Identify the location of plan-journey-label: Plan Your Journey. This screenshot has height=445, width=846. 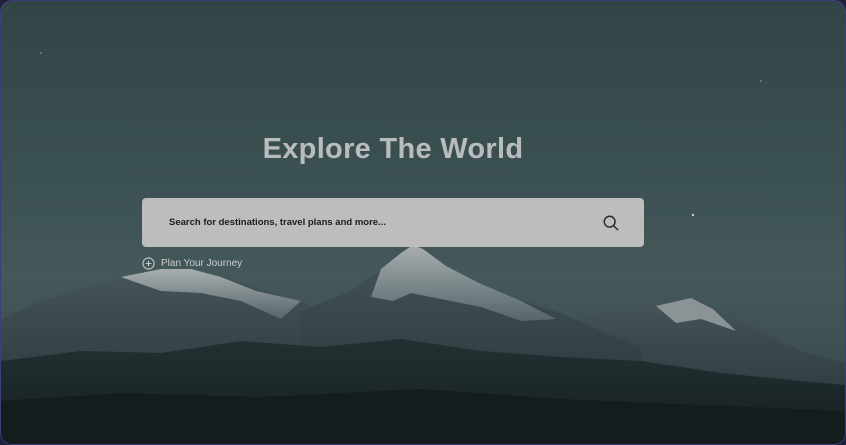
(201, 263).